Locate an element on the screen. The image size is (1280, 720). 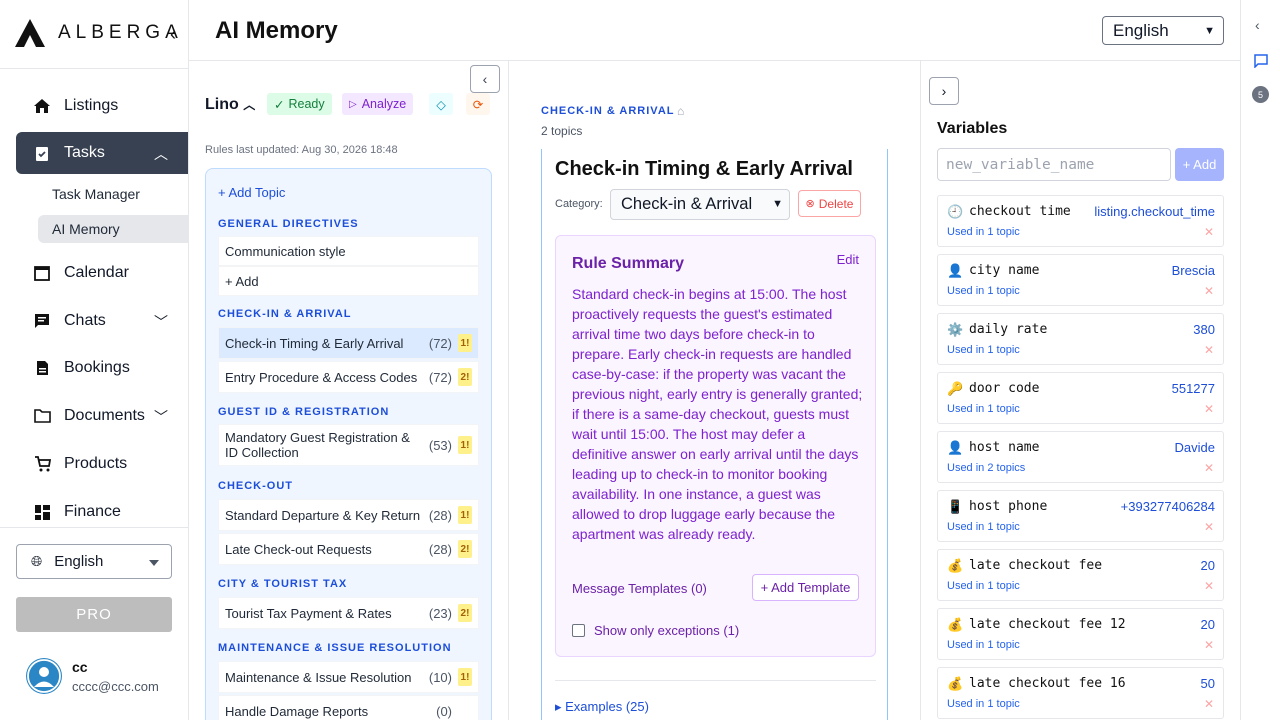
checkbox is located at coordinates (578, 630).